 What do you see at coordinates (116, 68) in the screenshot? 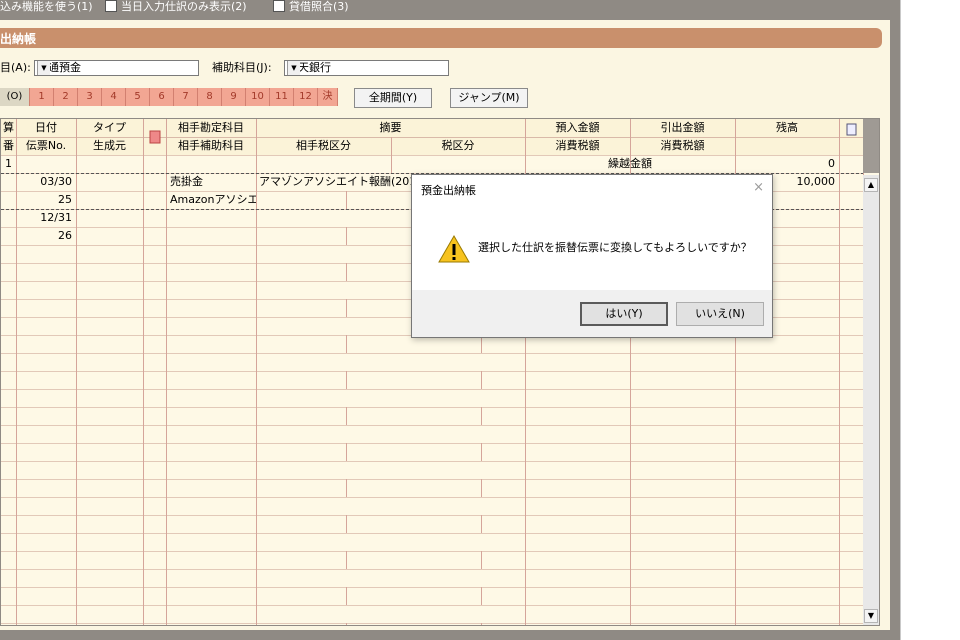
I see `account-select: 普通預金 ▼` at bounding box center [116, 68].